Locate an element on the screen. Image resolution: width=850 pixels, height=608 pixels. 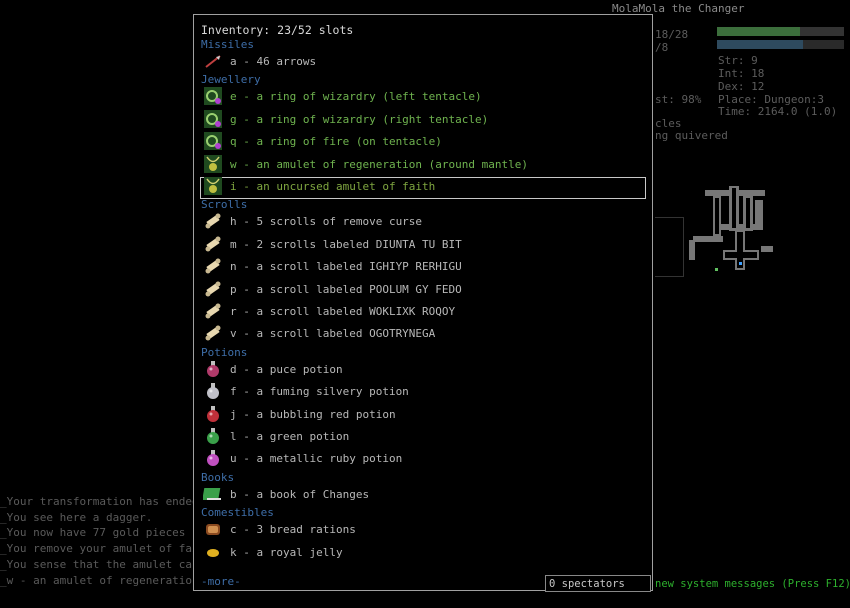
arrow-icon is located at coordinates (213, 61).